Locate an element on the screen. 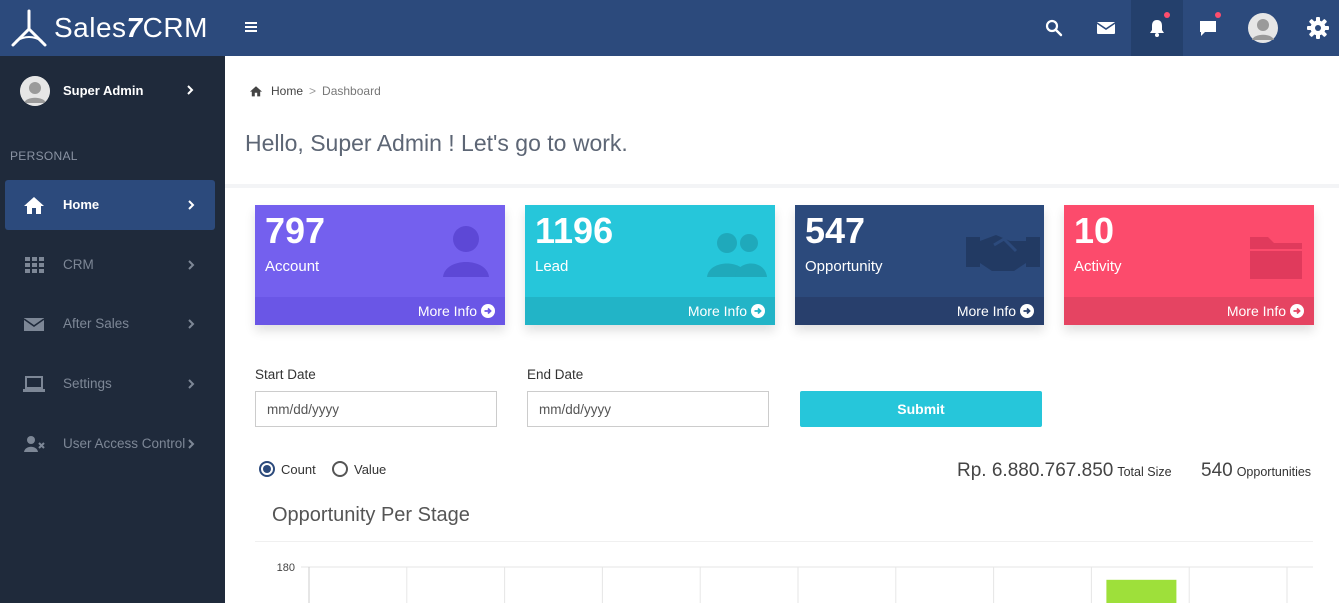 This screenshot has width=1339, height=603. user-icon is located at coordinates (466, 251).